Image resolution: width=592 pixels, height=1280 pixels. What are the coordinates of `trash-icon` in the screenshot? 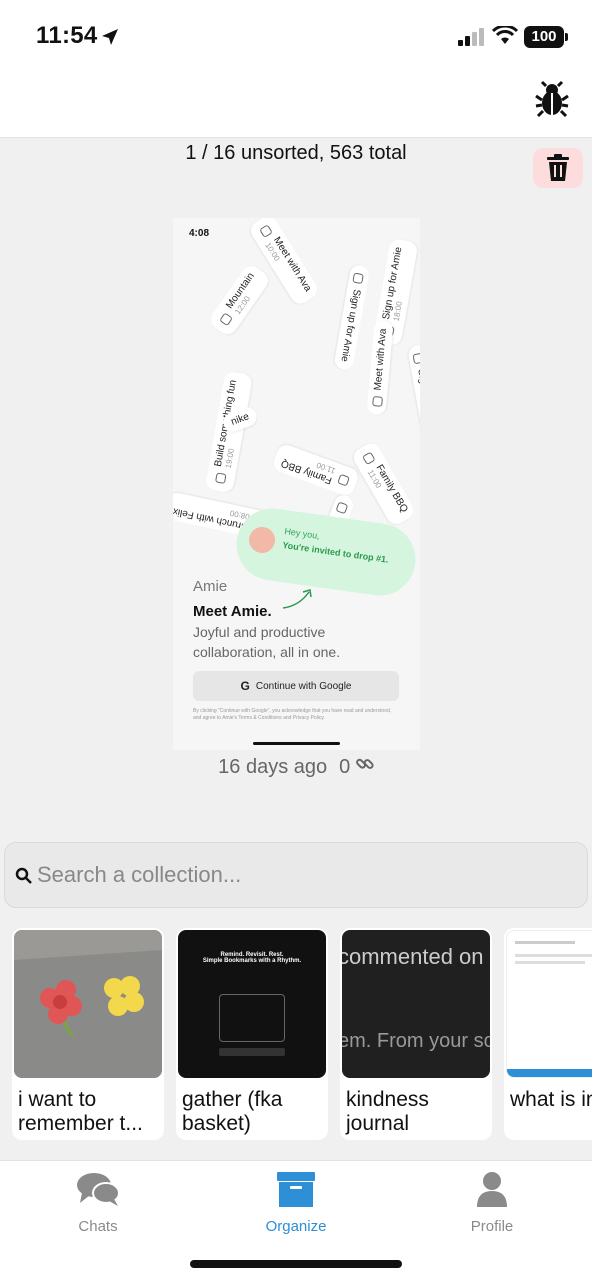 It's located at (558, 167).